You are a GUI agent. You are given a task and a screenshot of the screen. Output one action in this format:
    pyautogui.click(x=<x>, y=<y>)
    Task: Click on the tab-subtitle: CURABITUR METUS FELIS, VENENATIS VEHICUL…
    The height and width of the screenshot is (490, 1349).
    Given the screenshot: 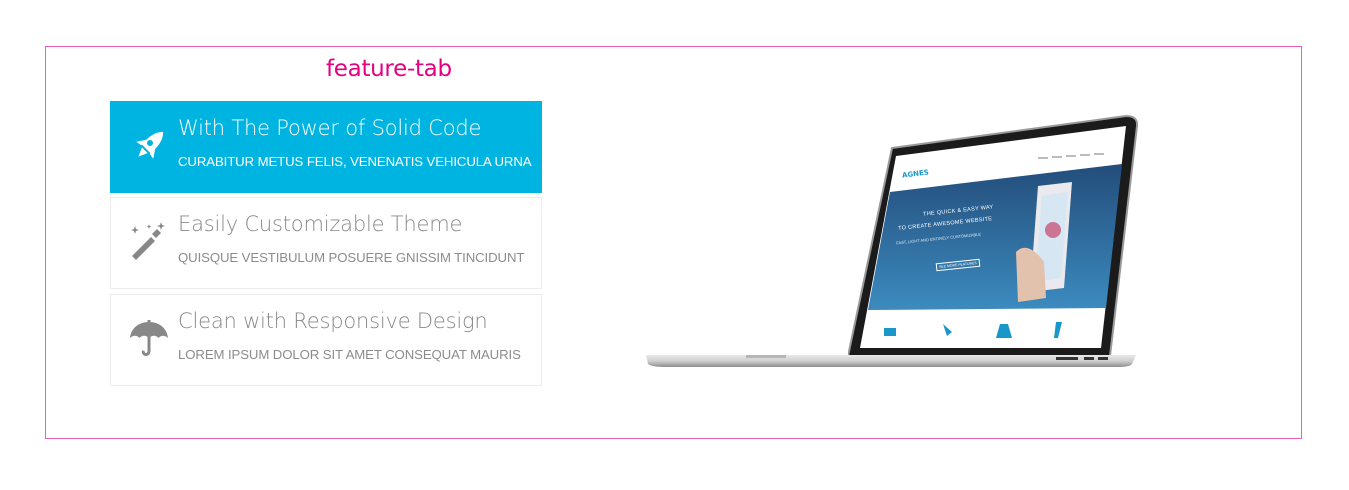 What is the action you would take?
    pyautogui.click(x=355, y=161)
    